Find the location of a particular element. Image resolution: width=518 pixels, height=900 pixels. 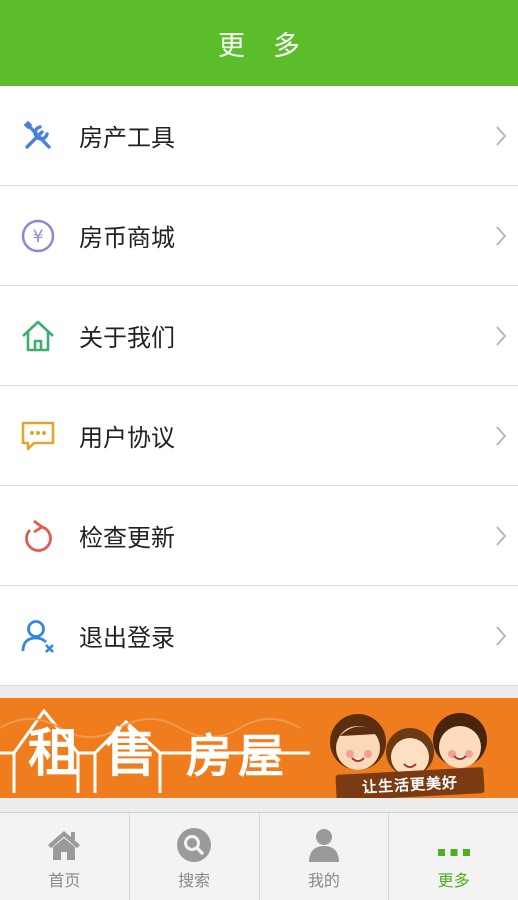

menu-item-about-us: 关于我们 is located at coordinates (259, 336).